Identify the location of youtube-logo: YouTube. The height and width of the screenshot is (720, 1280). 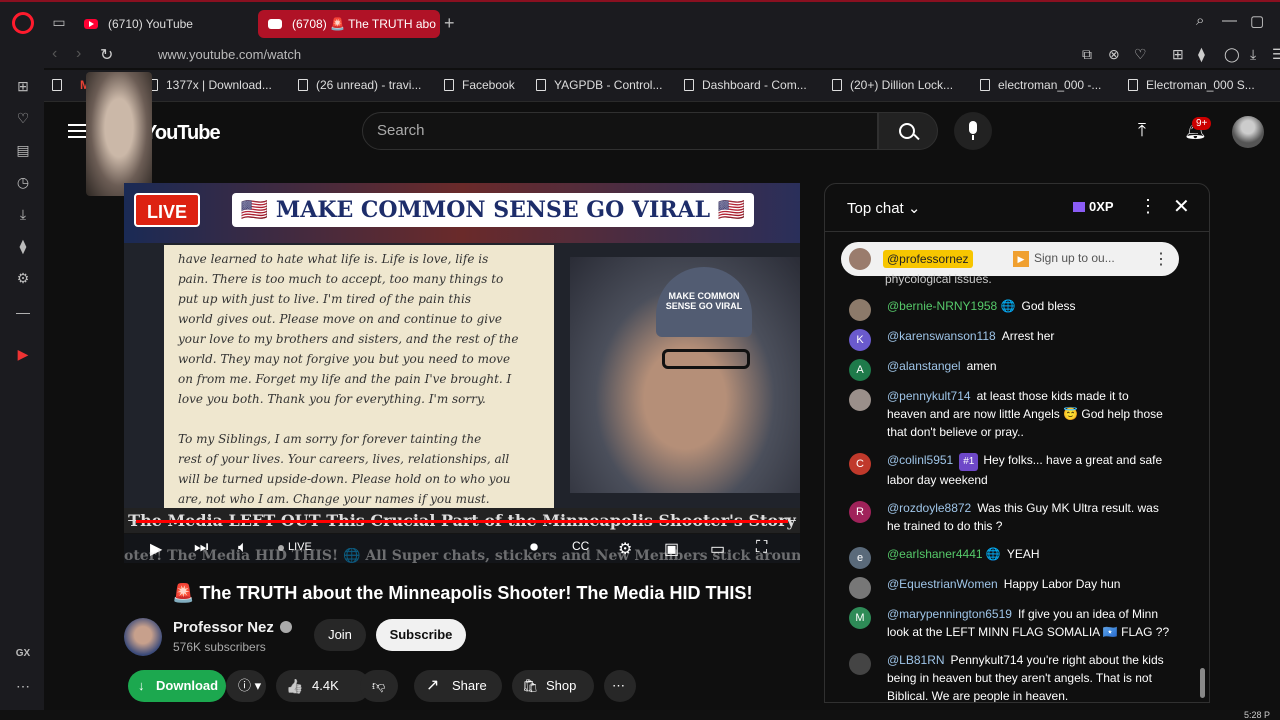
(182, 133).